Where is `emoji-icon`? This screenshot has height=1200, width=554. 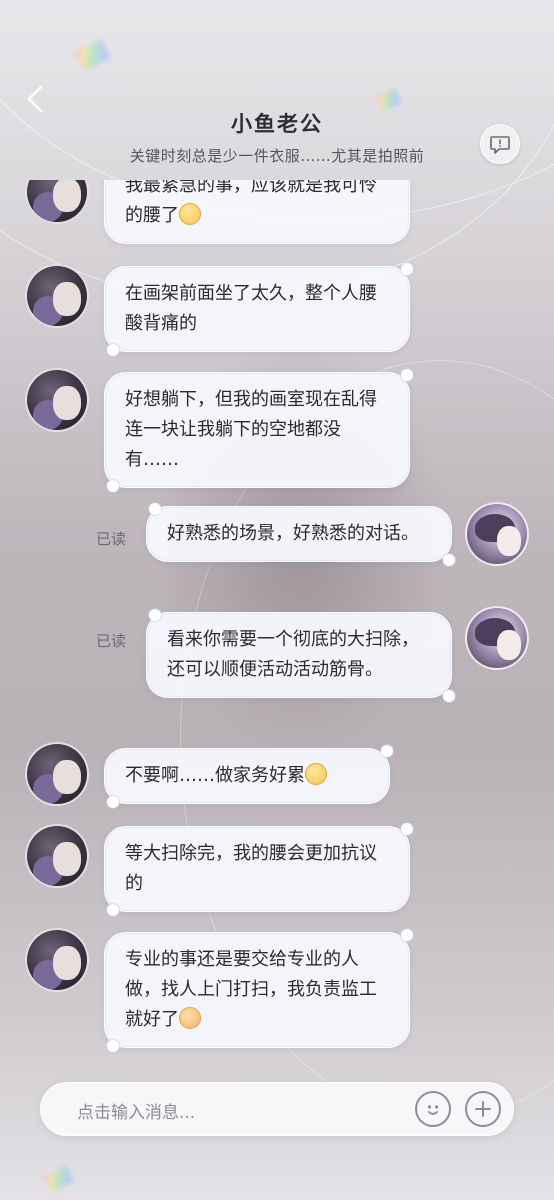
emoji-icon is located at coordinates (433, 1110).